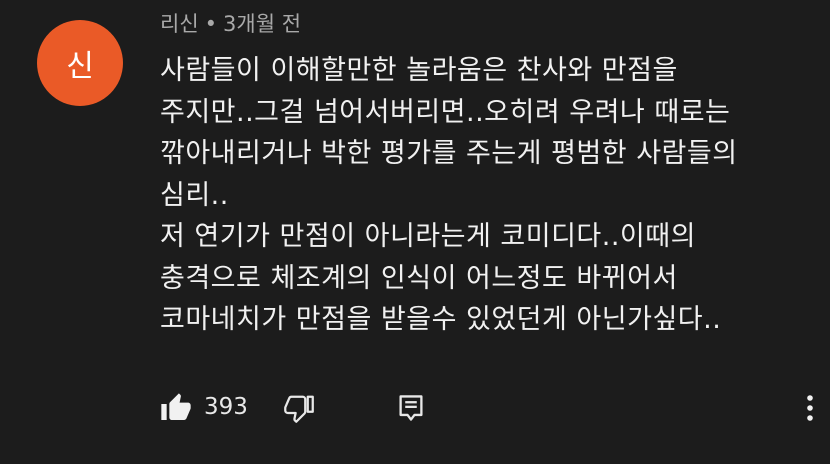 The image size is (830, 464). I want to click on dislike-button, so click(304, 408).